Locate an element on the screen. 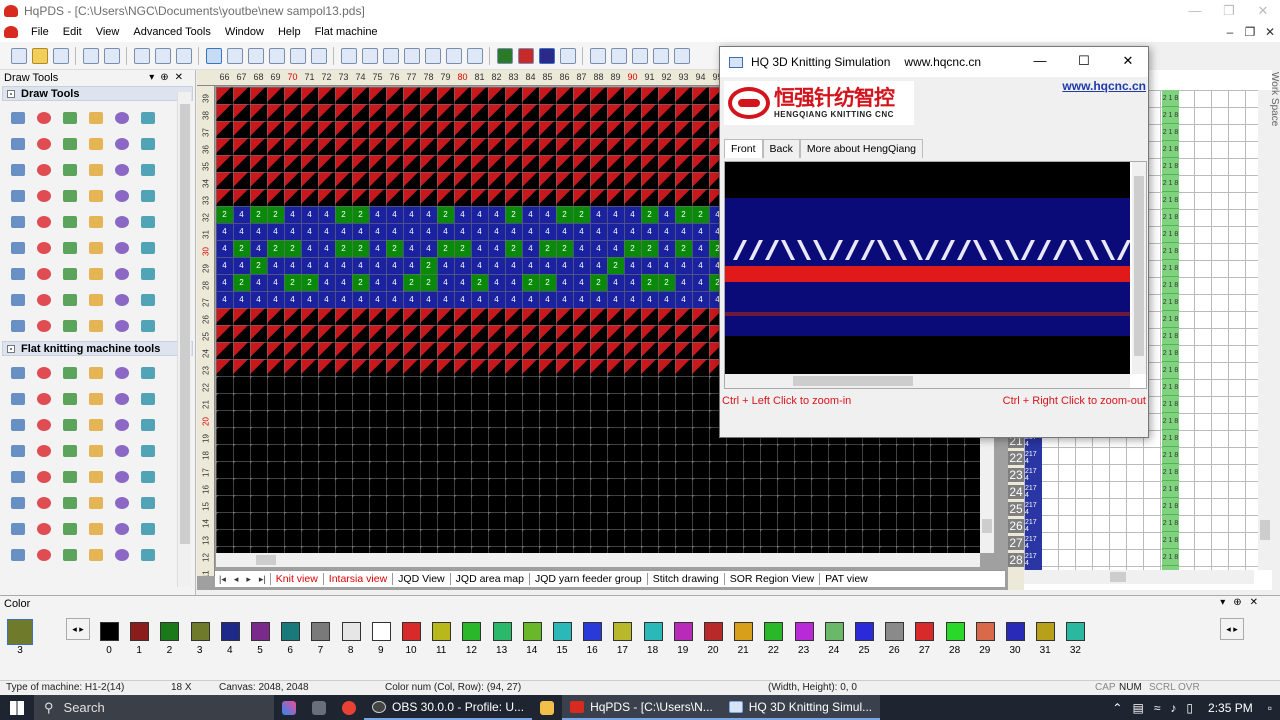  left-panel-scrollbar is located at coordinates (184, 339).